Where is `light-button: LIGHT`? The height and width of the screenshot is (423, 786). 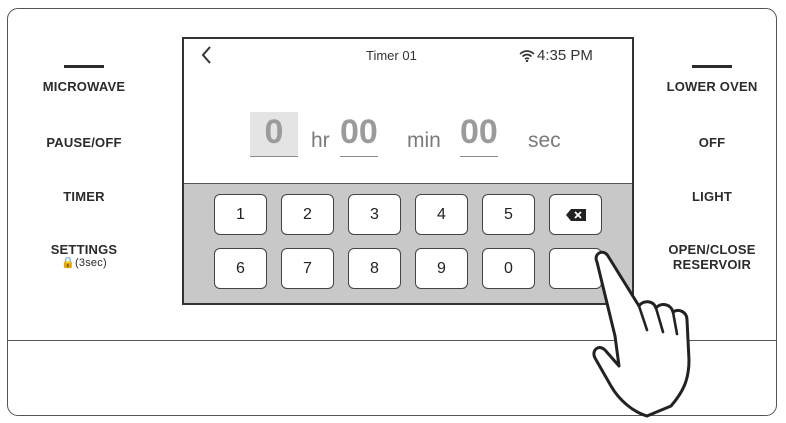 light-button: LIGHT is located at coordinates (712, 196).